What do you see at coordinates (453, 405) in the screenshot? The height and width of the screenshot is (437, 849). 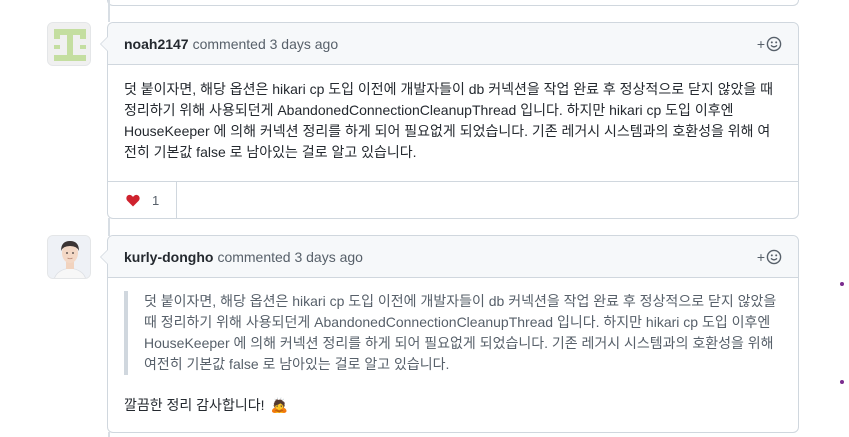 I see `reply-text: 깔끔한 정리 감사합니다! 🙇` at bounding box center [453, 405].